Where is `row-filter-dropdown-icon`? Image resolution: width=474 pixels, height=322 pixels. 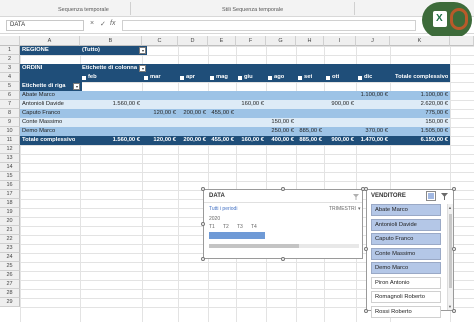
row-filter-dropdown-icon is located at coordinates (76, 86).